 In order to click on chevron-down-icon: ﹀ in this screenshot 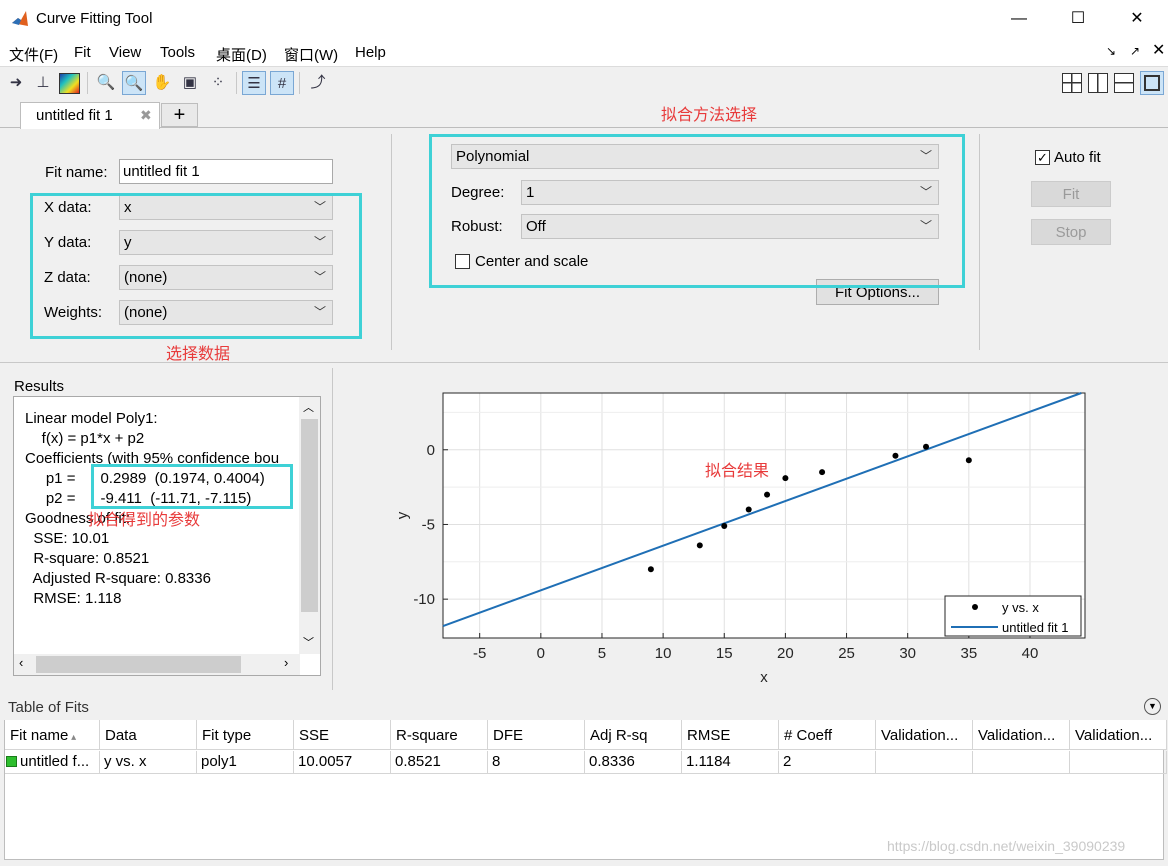, I will do `click(308, 642)`.